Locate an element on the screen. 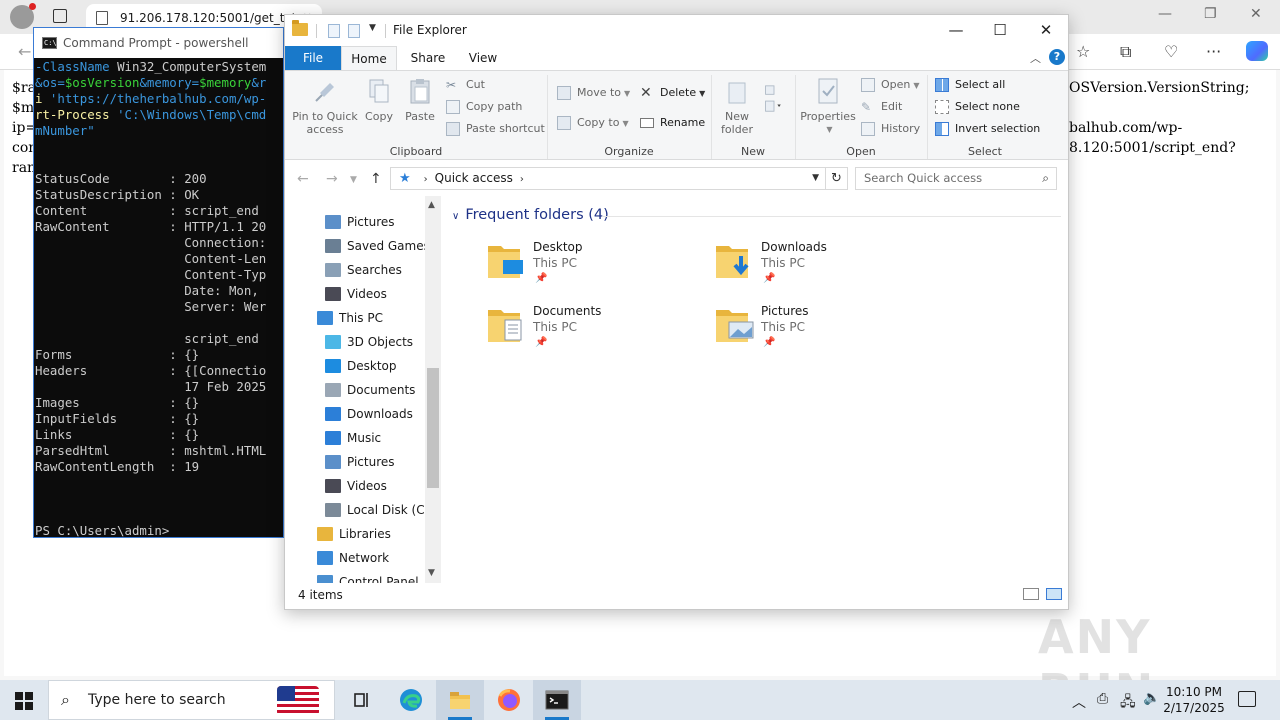 This screenshot has width=1280, height=720. move-to-button: Move to ▼ is located at coordinates (593, 93).